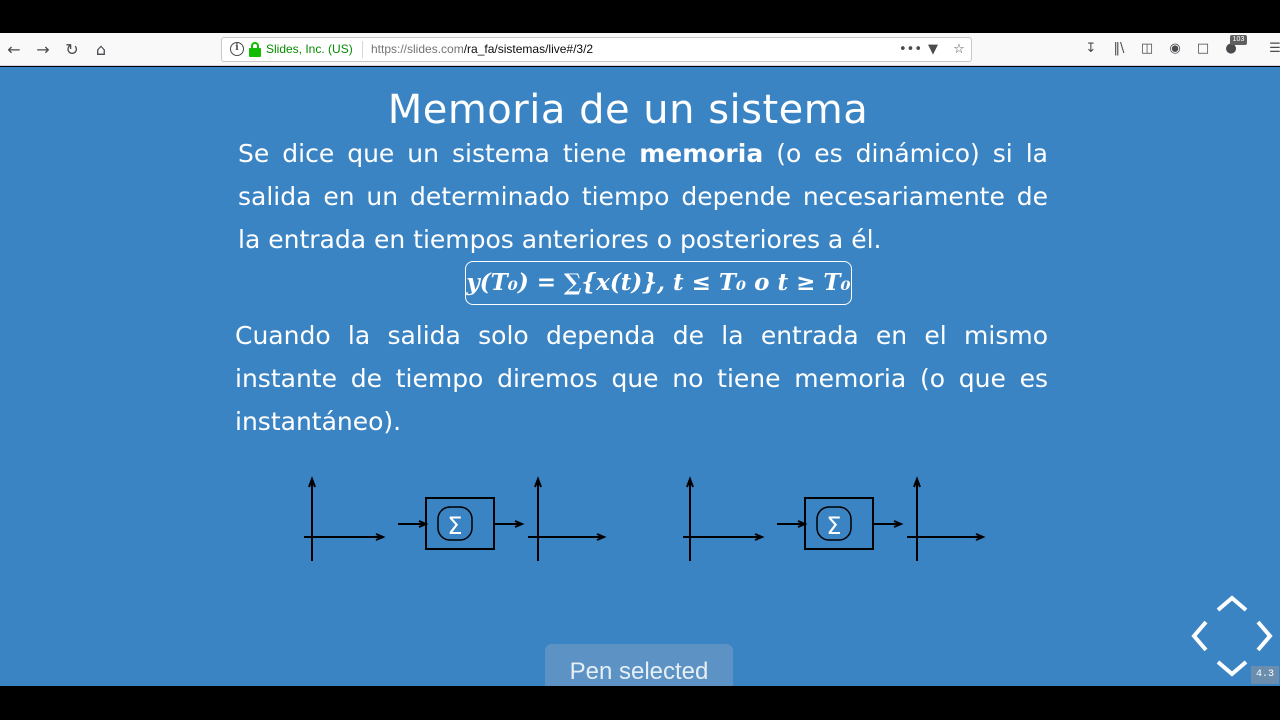 This screenshot has height=720, width=1280. Describe the element at coordinates (640, 703) in the screenshot. I see `screen-bottom-bar` at that location.